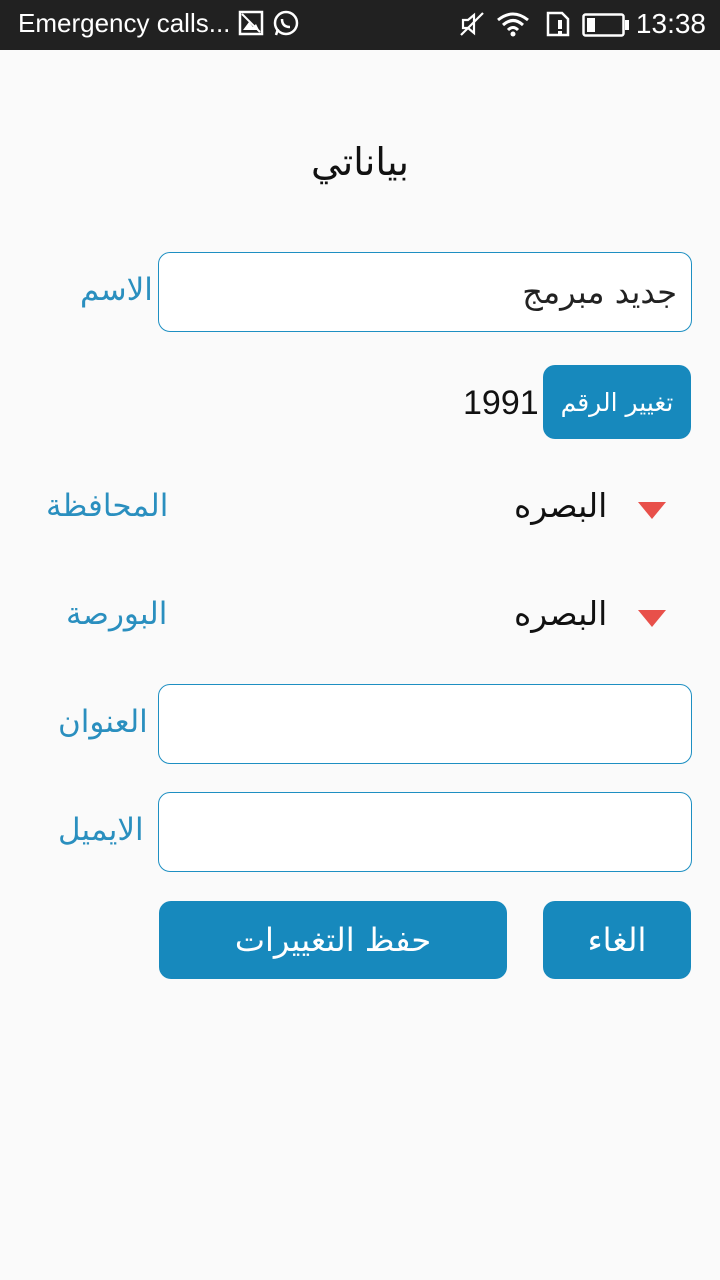 This screenshot has height=1280, width=720. Describe the element at coordinates (606, 27) in the screenshot. I see `battery-icon` at that location.